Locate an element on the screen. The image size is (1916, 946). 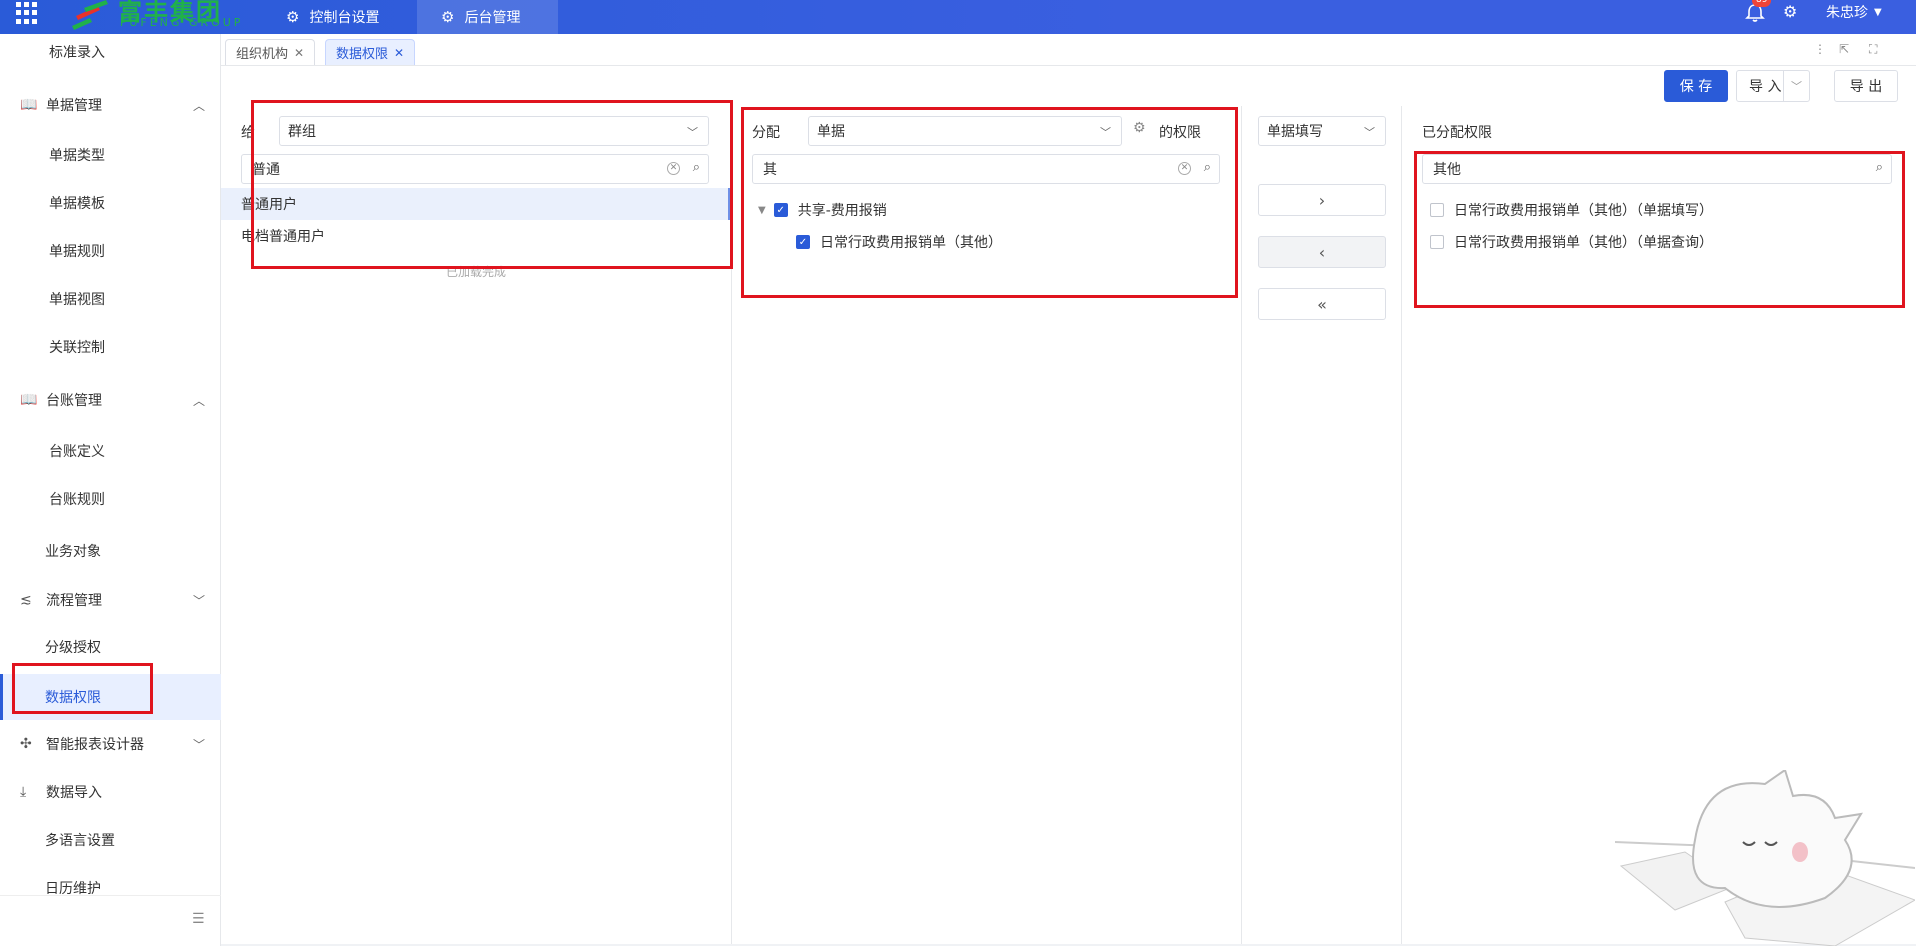
sidebar-item-ledger-rules: 台账规则 is located at coordinates (110, 499).